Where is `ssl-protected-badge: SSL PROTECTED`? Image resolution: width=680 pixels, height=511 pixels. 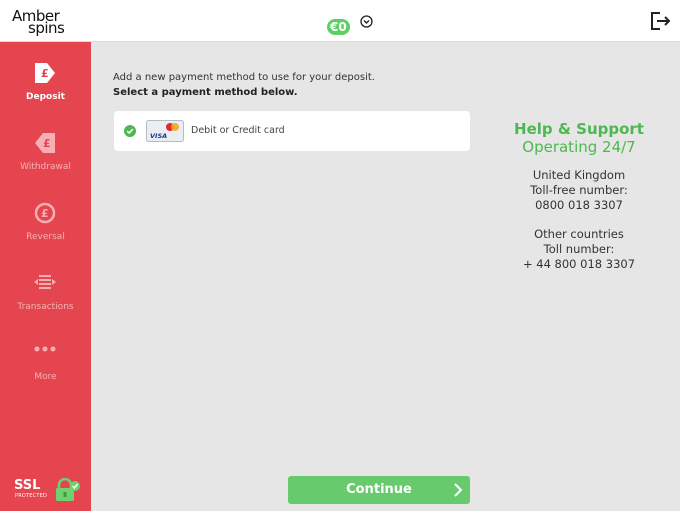
ssl-protected-badge: SSL PROTECTED is located at coordinates (47, 491).